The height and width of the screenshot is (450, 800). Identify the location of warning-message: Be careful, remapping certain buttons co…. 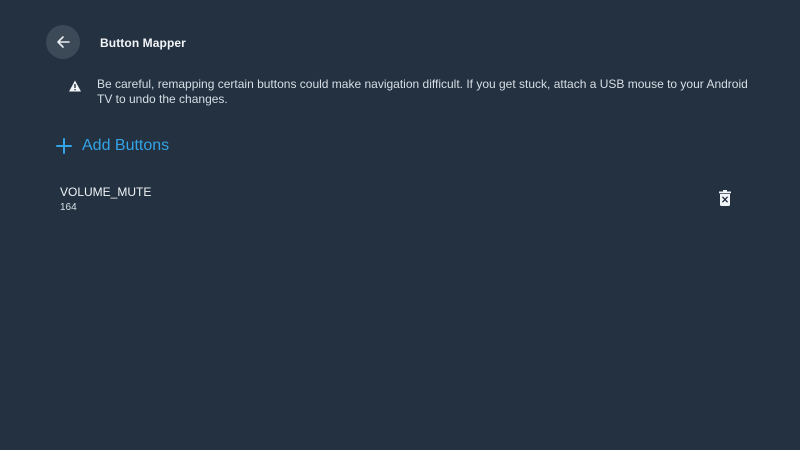
(413, 92).